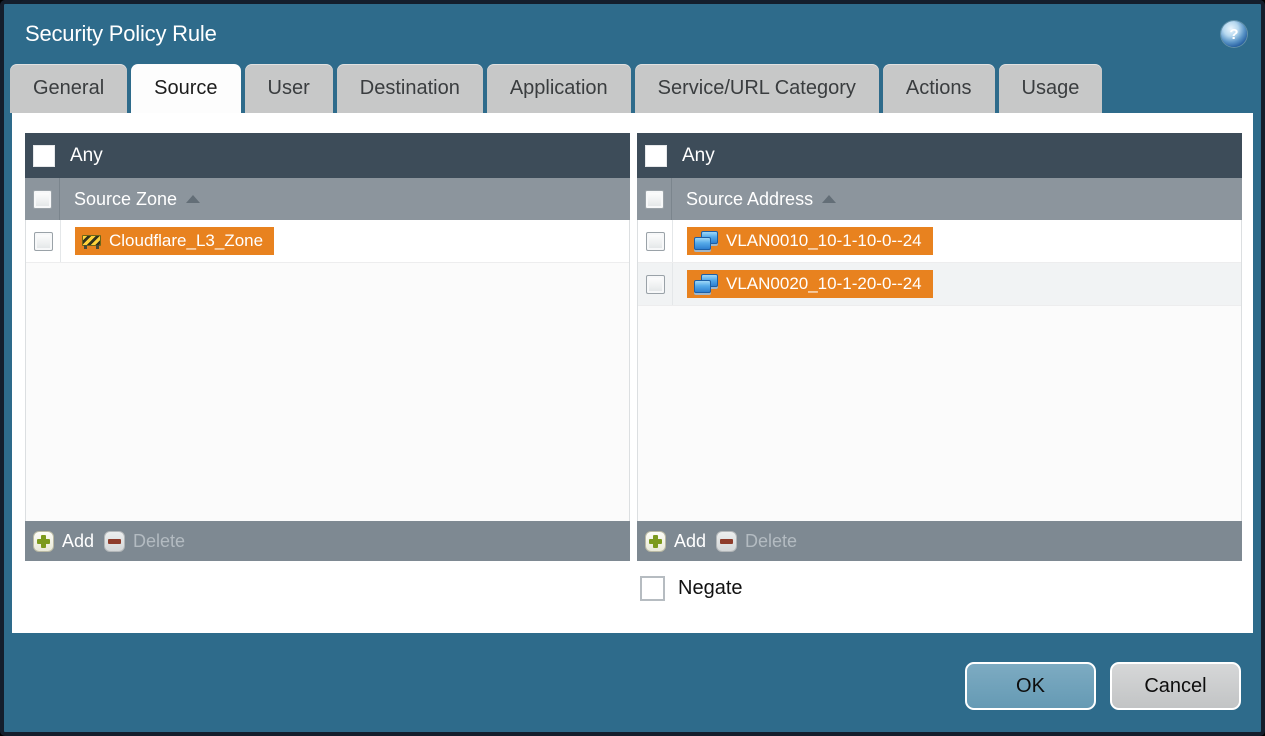 The height and width of the screenshot is (736, 1265). What do you see at coordinates (939, 284) in the screenshot?
I see `table-row: VLAN0020_10-1-20-0--24` at bounding box center [939, 284].